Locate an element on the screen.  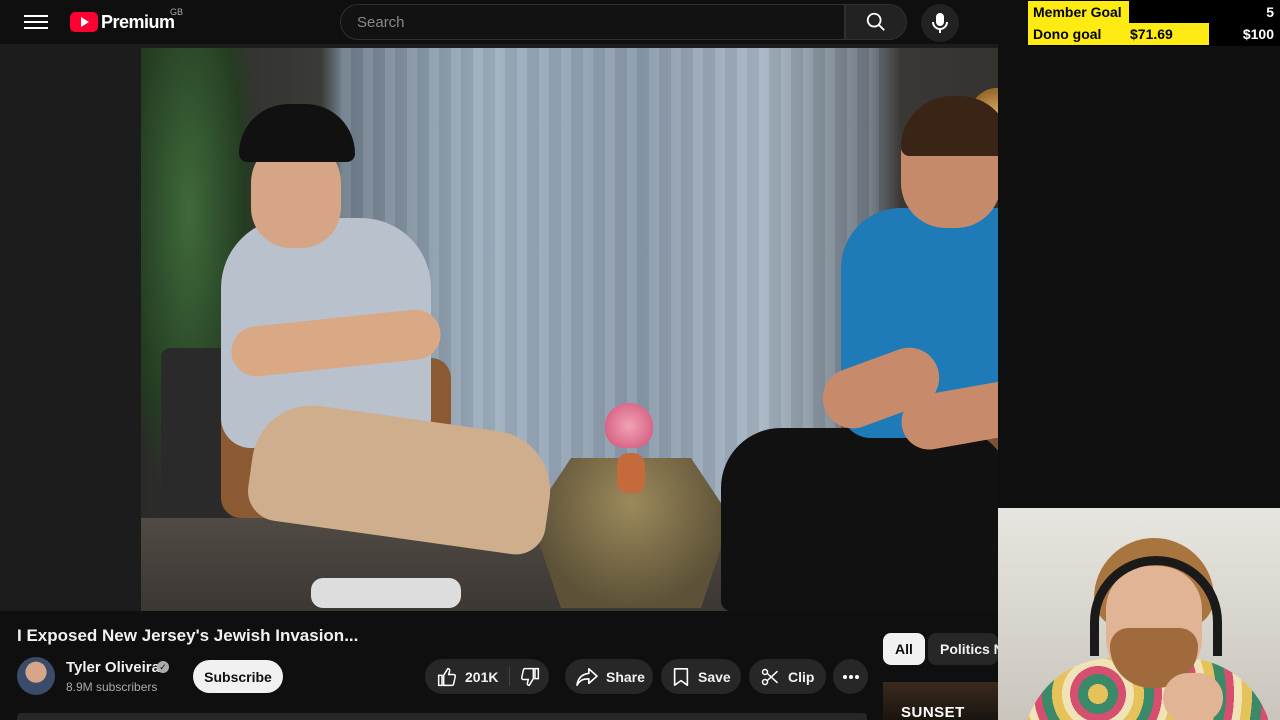
thumbnail-text: SUNSET is located at coordinates (933, 712).